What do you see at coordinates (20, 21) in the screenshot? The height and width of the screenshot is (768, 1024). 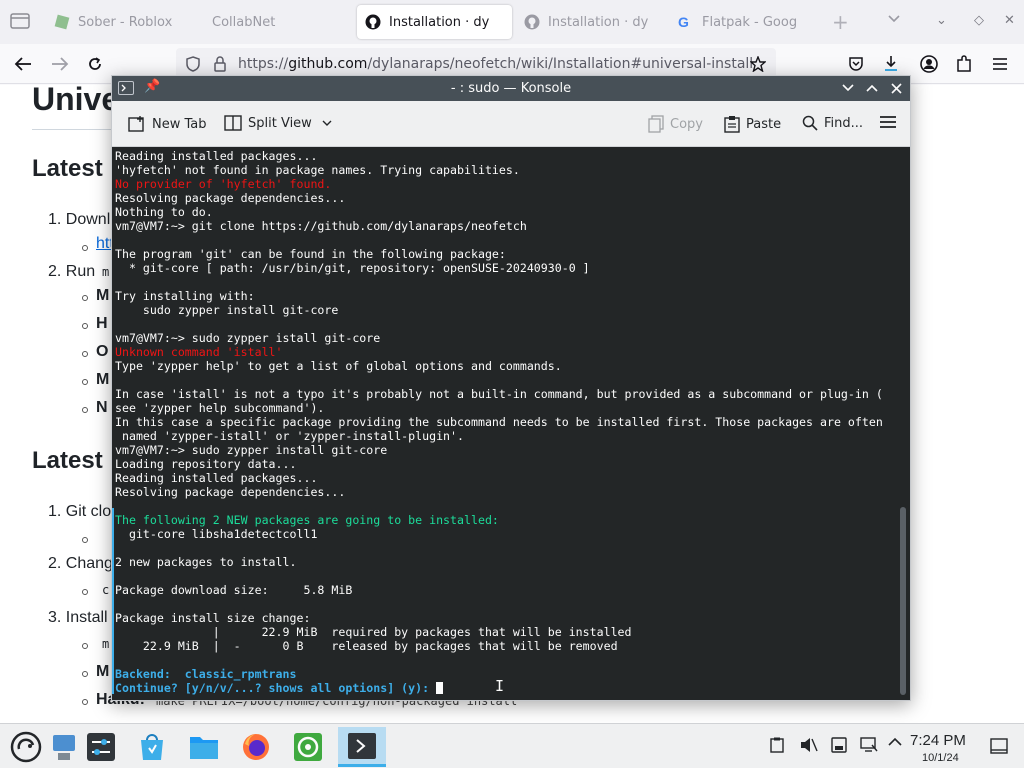 I see `firefox-view-icon` at bounding box center [20, 21].